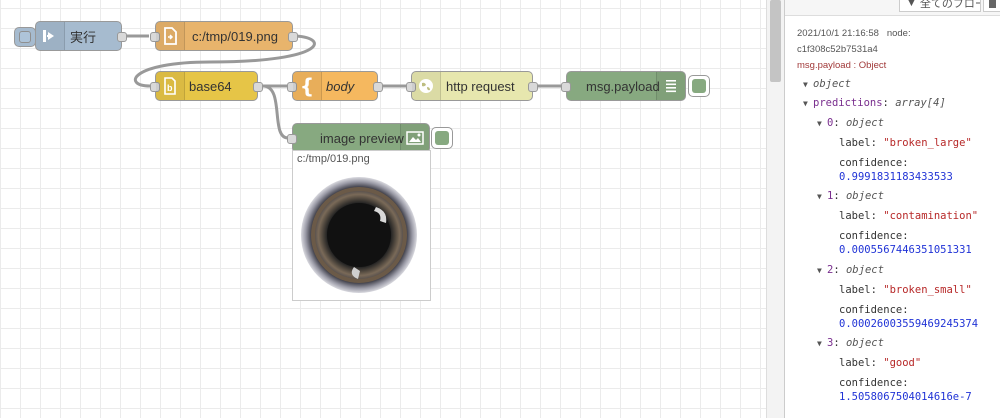  I want to click on image-icon, so click(414, 138).